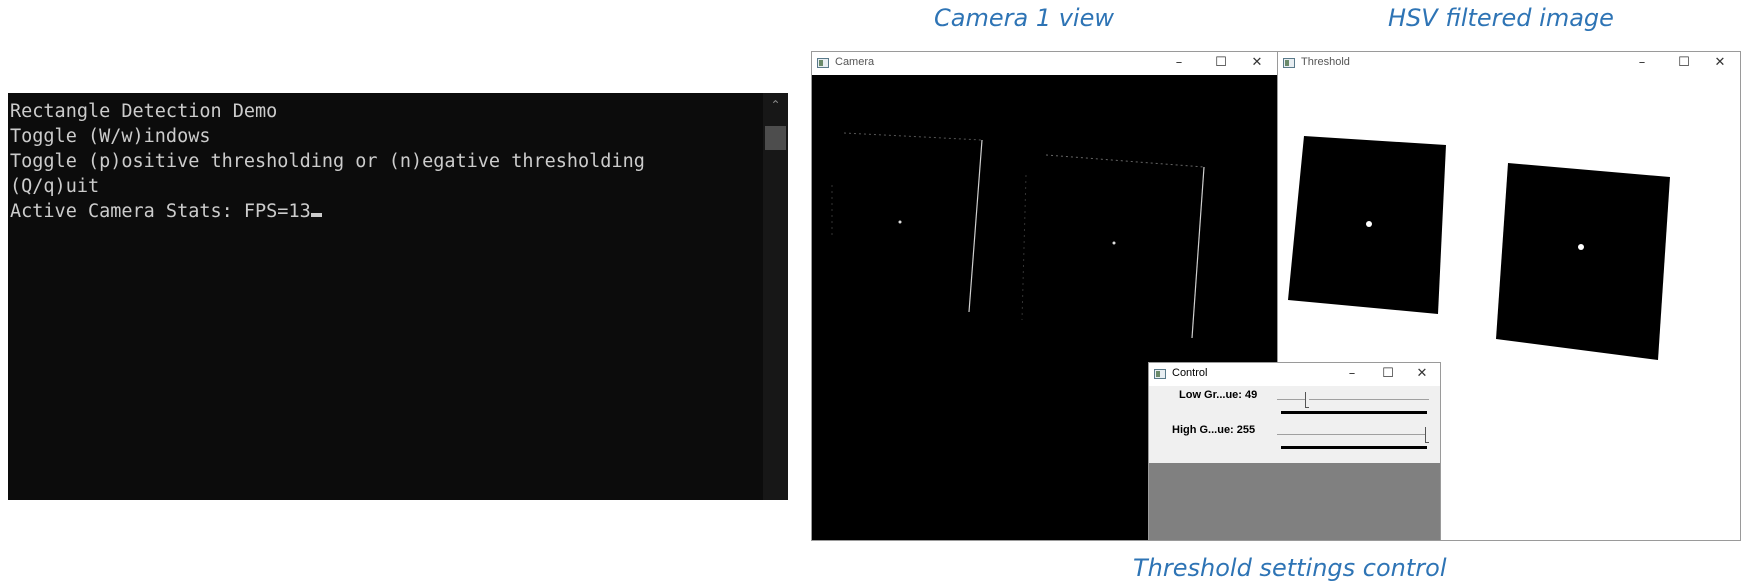 This screenshot has height=583, width=1742. Describe the element at coordinates (1214, 430) in the screenshot. I see `high-green-label: High G...ue: 255` at that location.